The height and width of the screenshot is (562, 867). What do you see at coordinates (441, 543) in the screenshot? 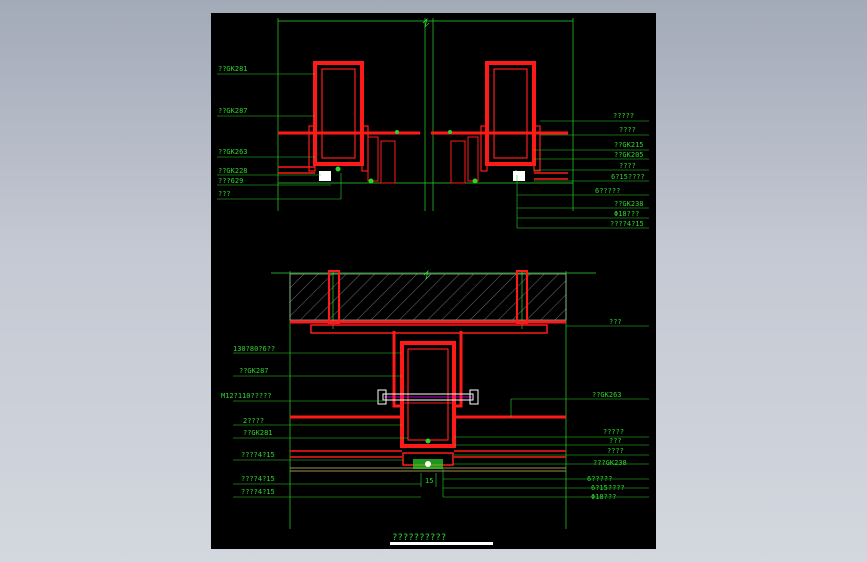
I see `title-underline` at bounding box center [441, 543].